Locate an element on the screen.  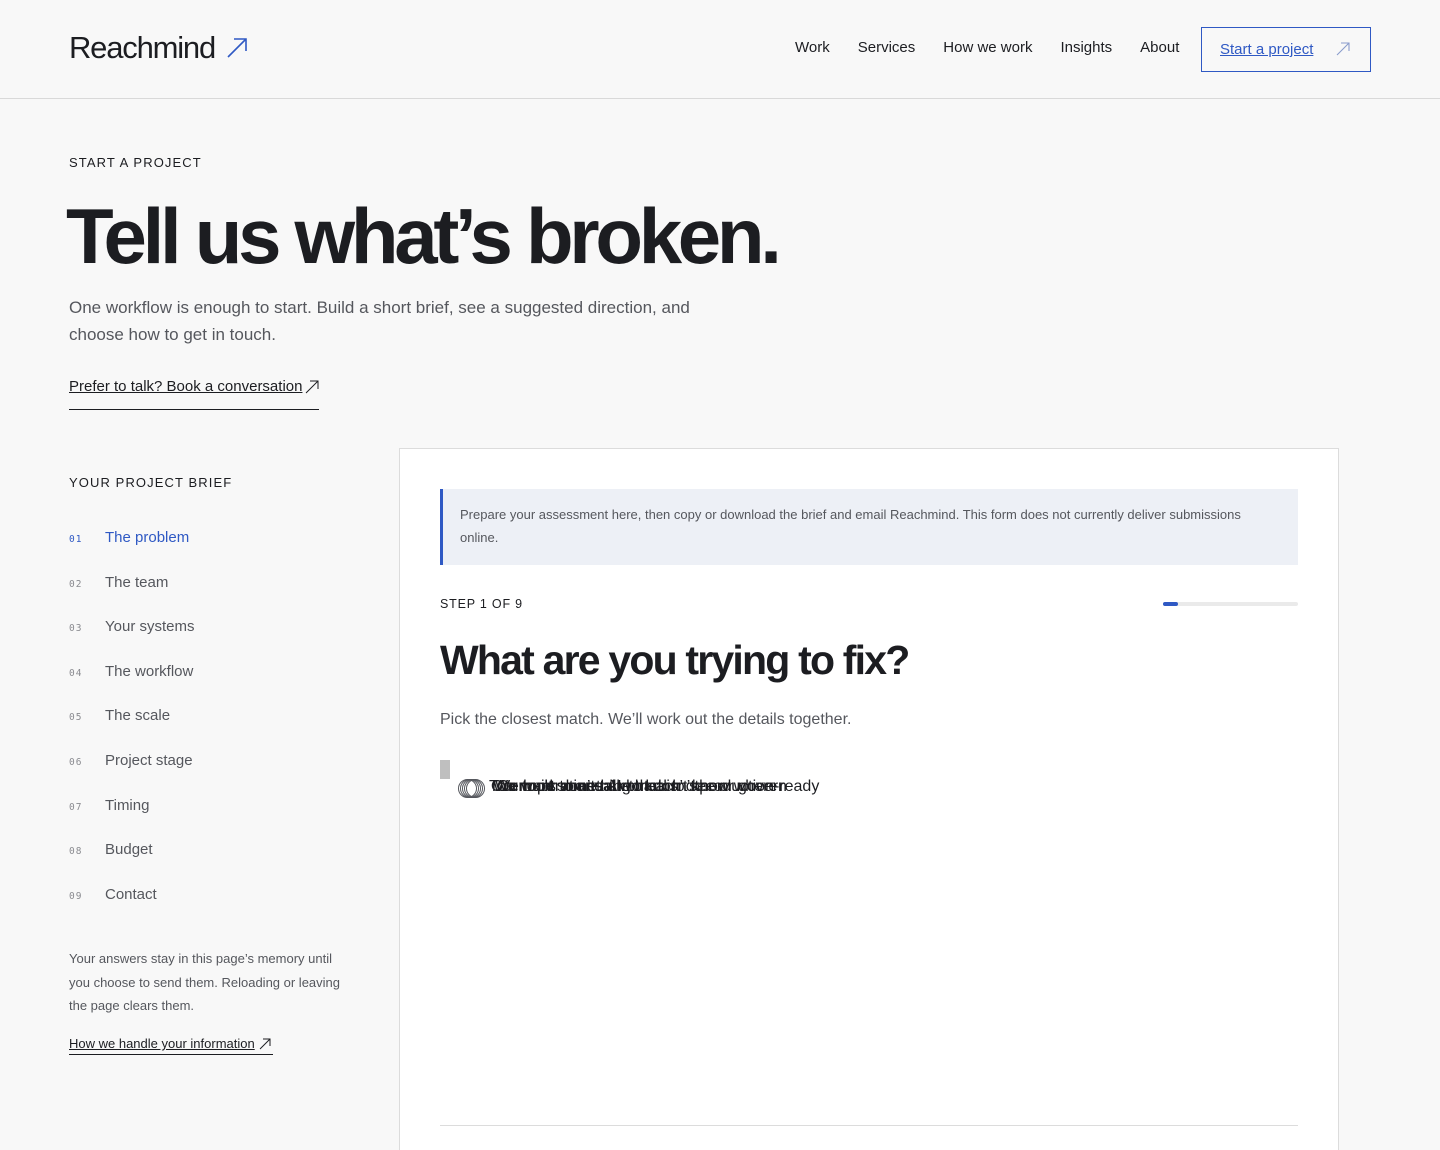
step-label: Your systems is located at coordinates (150, 627).